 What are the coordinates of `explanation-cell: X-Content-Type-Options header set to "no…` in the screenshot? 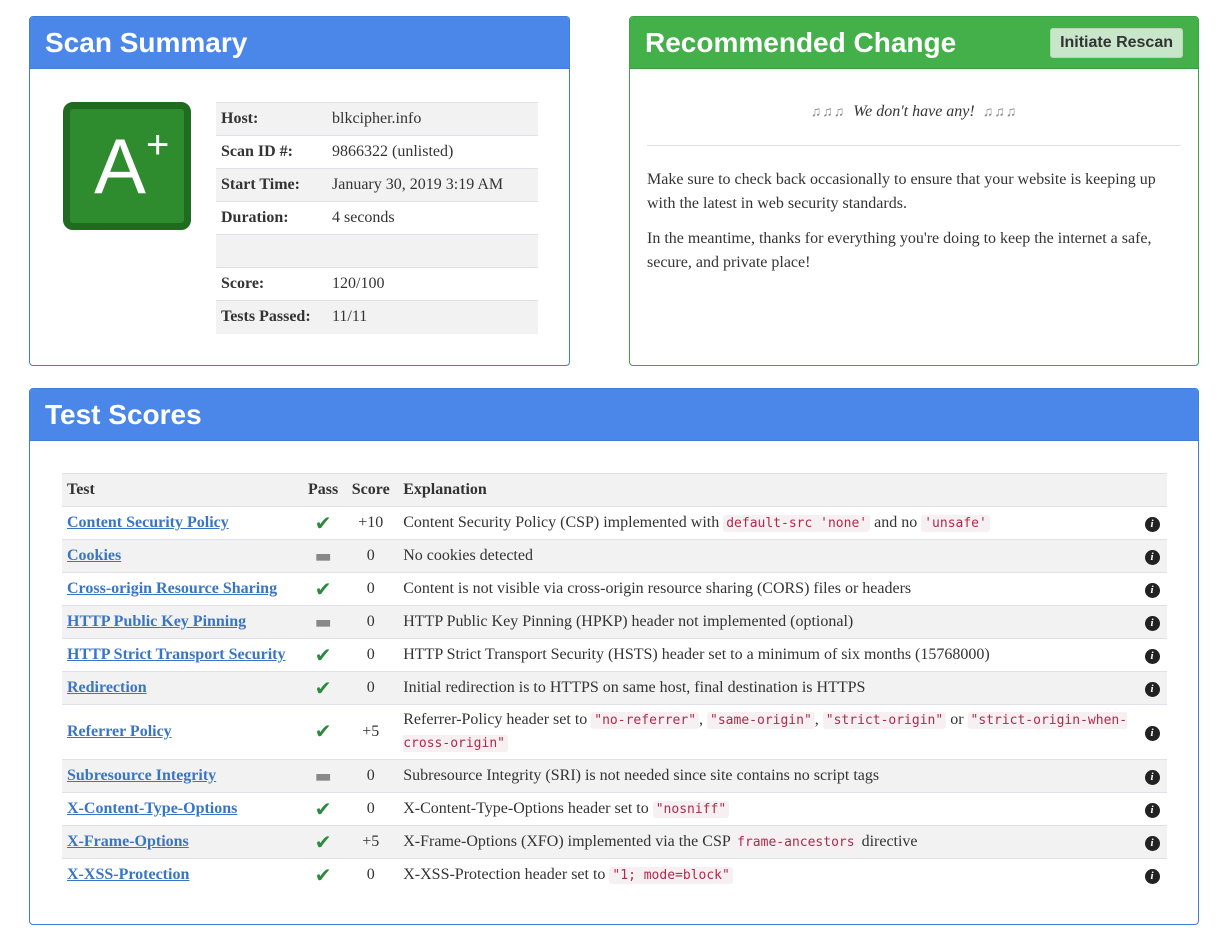 It's located at (767, 809).